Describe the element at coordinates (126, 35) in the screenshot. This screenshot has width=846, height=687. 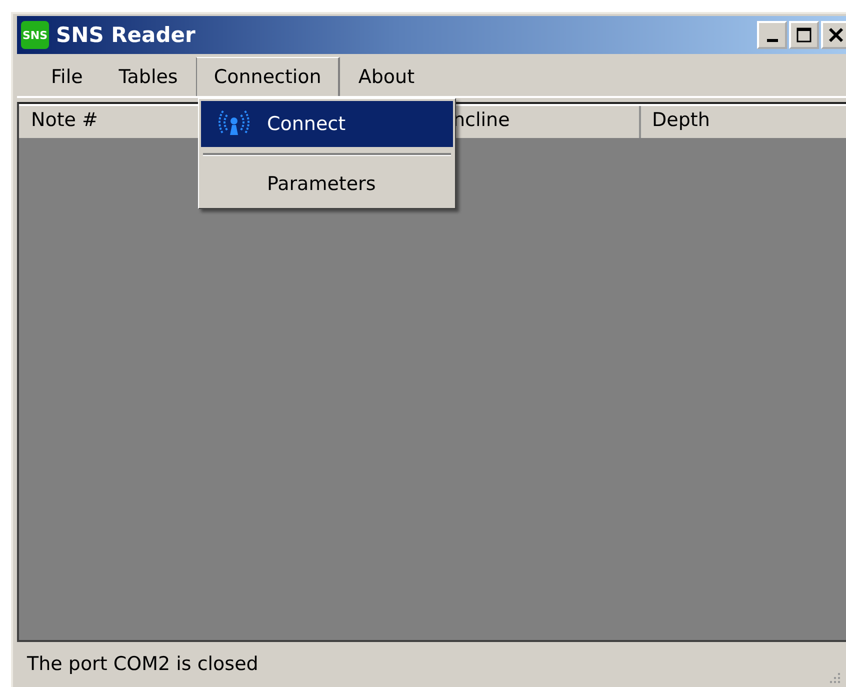
I see `window-title: SNS Reader` at that location.